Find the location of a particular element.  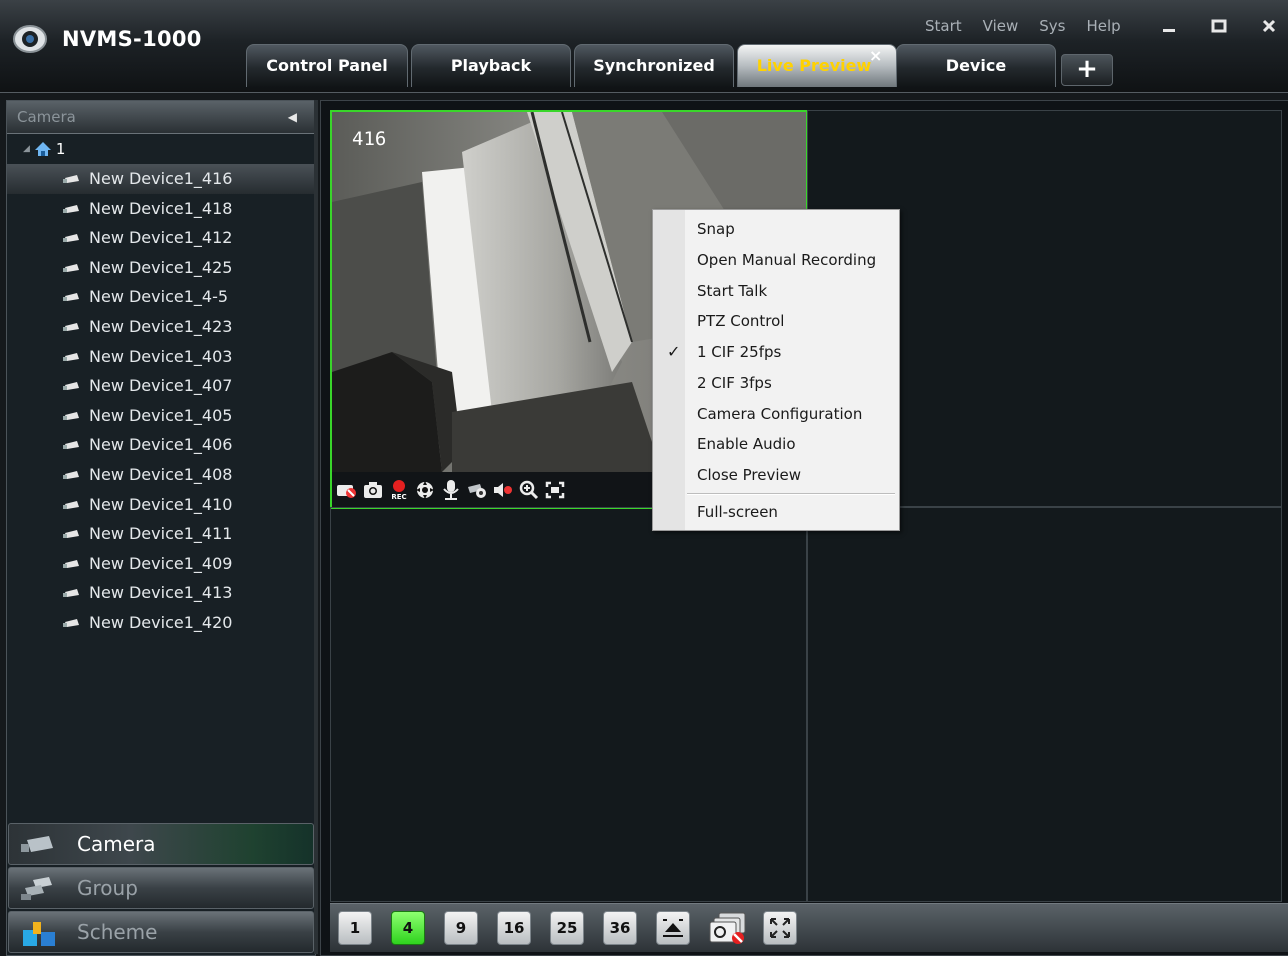

audio-icon is located at coordinates (503, 490).